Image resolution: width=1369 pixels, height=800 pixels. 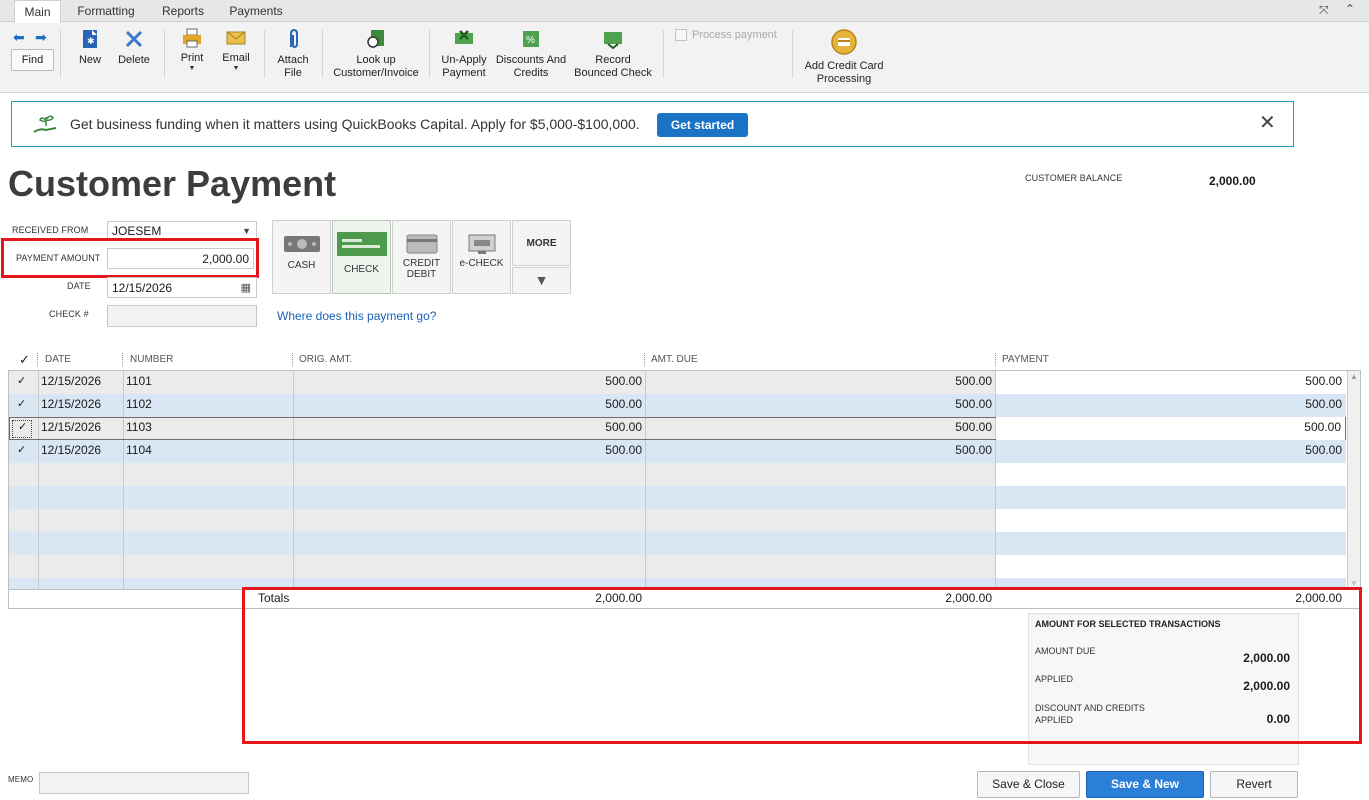 What do you see at coordinates (681, 35) in the screenshot?
I see `process-payment-checkbox` at bounding box center [681, 35].